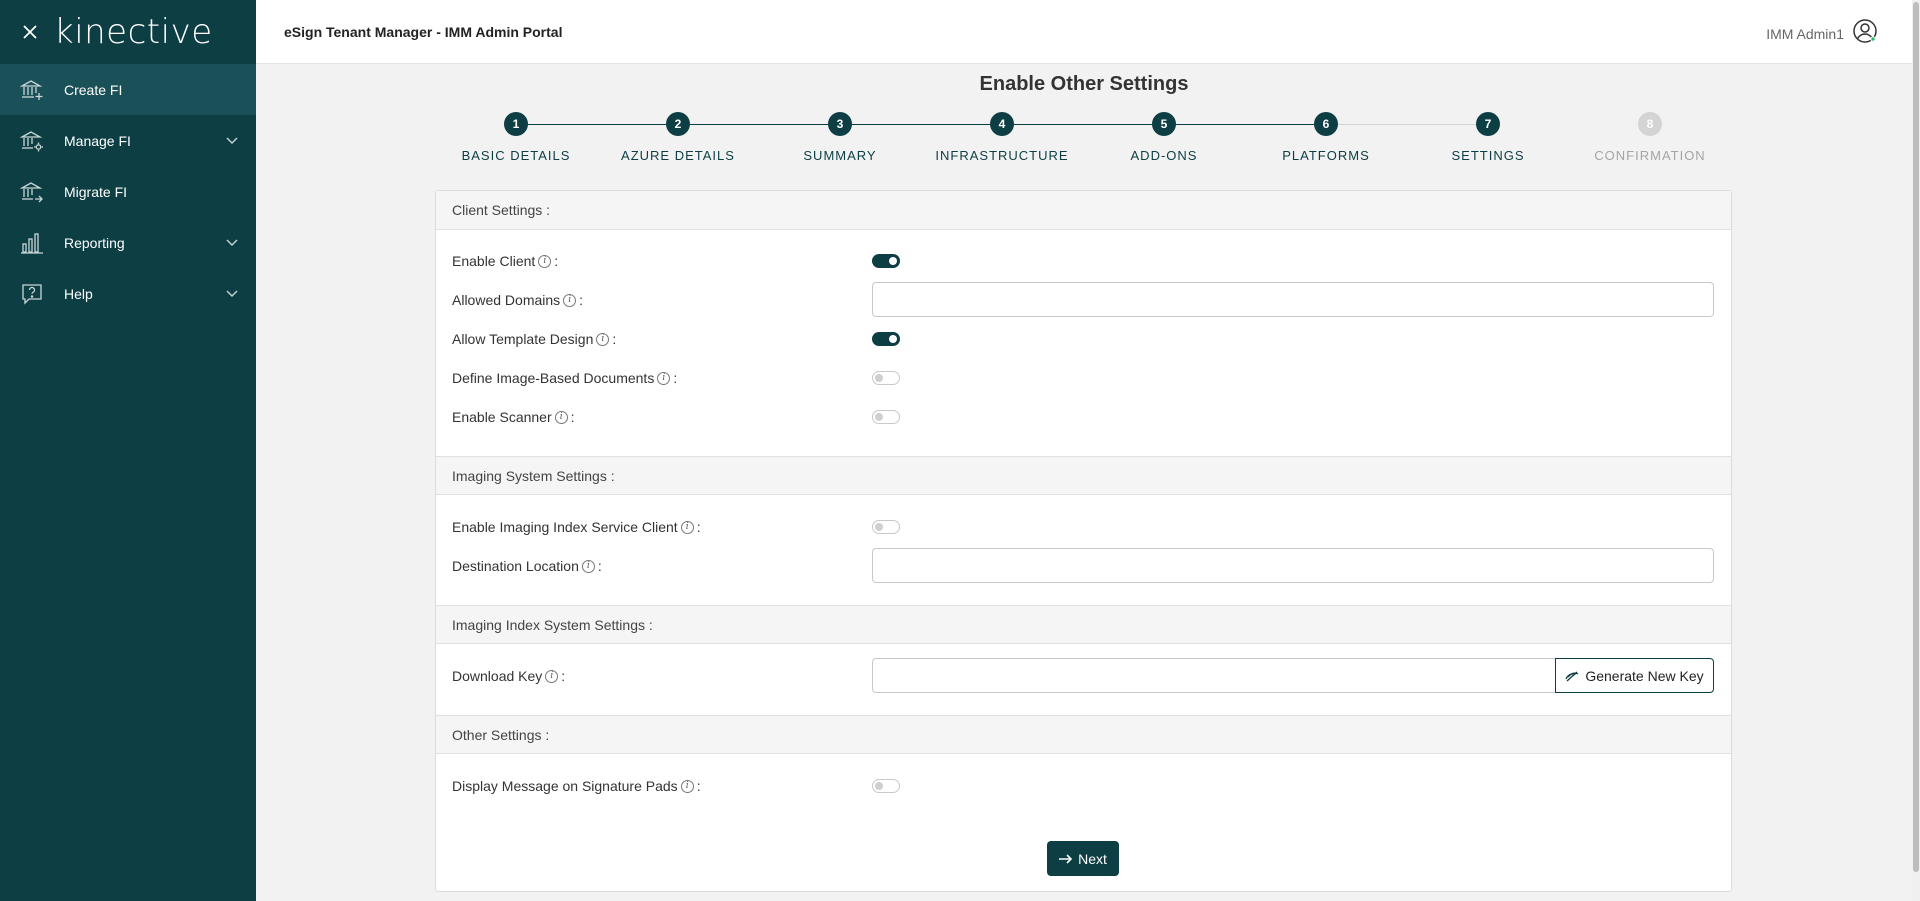  I want to click on field-label: Allow Template Design i :, so click(534, 339).